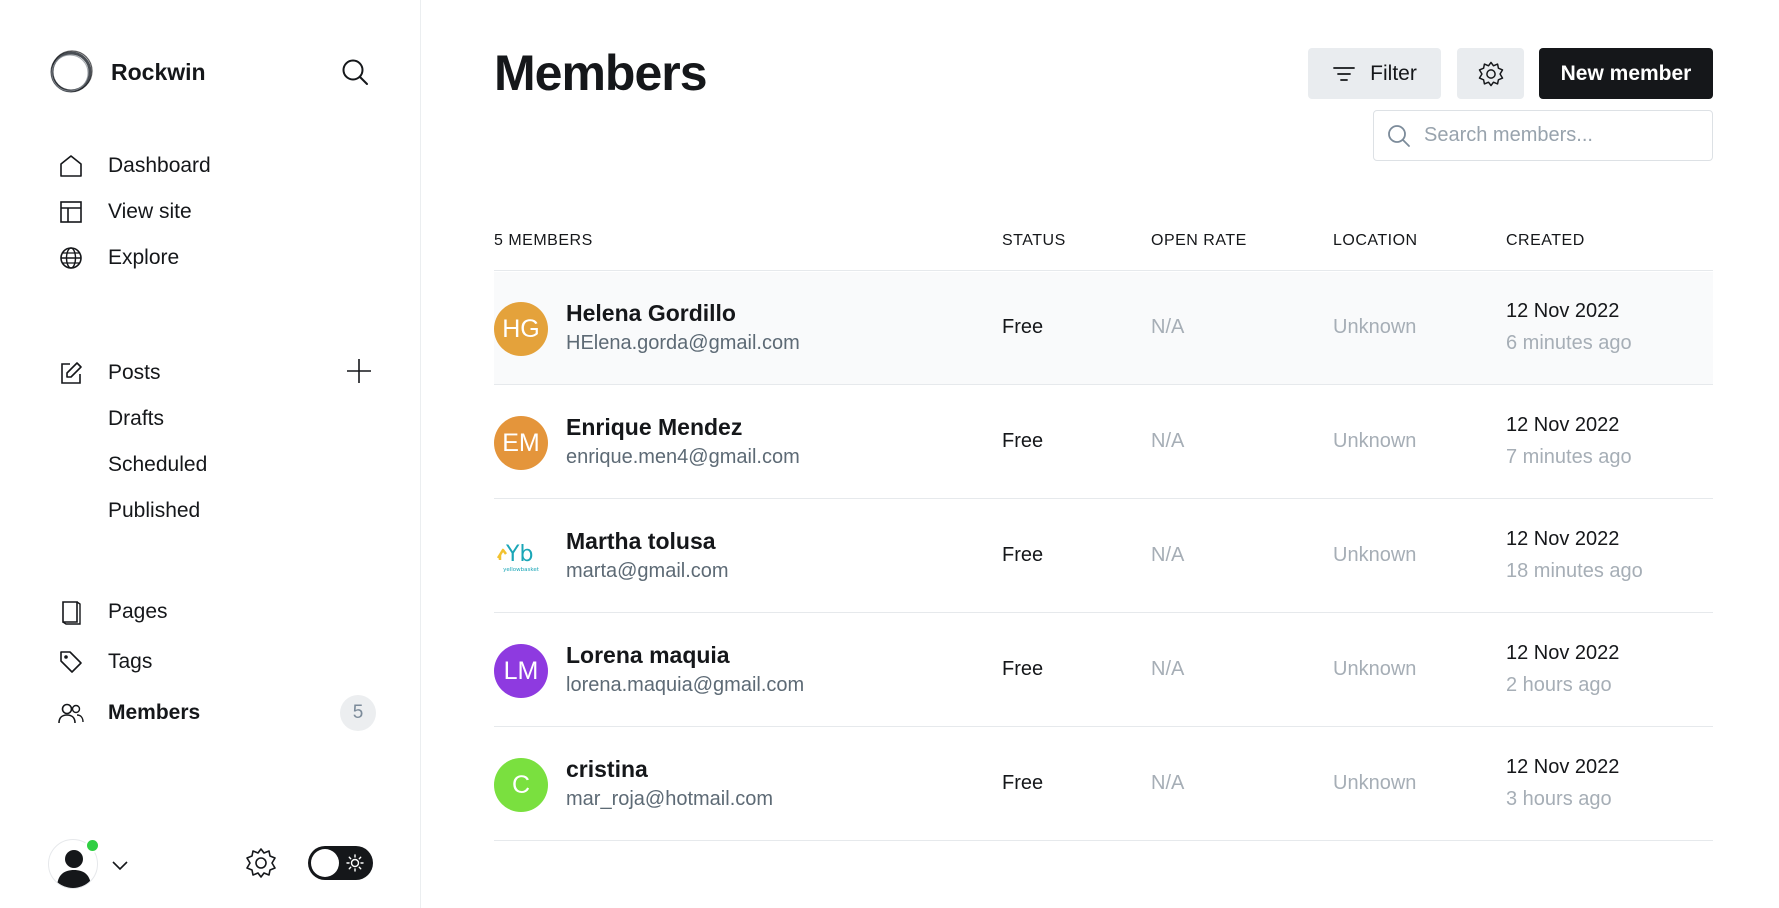  What do you see at coordinates (71, 258) in the screenshot?
I see `globe-icon` at bounding box center [71, 258].